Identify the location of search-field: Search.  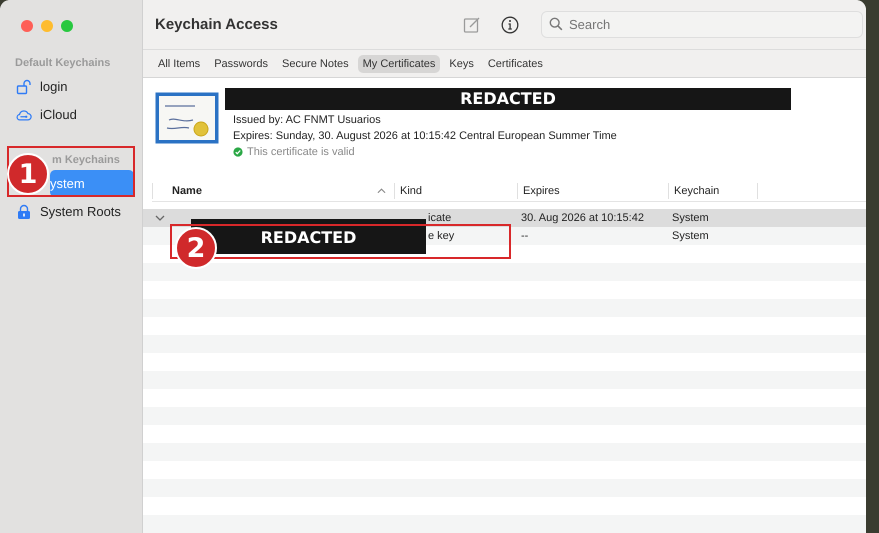
(702, 24).